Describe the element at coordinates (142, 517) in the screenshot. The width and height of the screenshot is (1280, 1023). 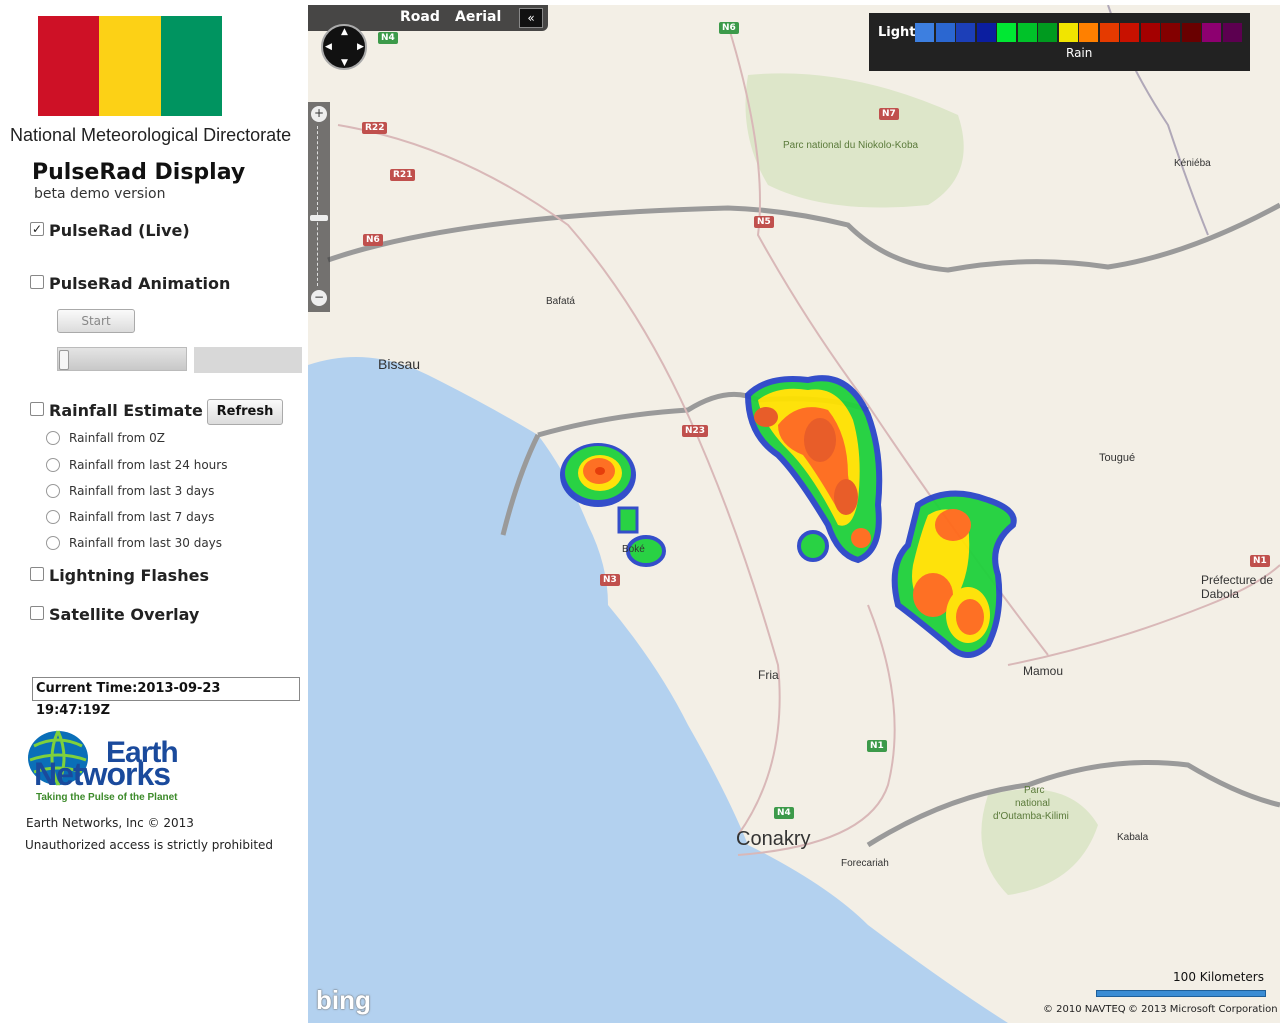
I see `radio-label: Rainfall from last 7 days` at that location.